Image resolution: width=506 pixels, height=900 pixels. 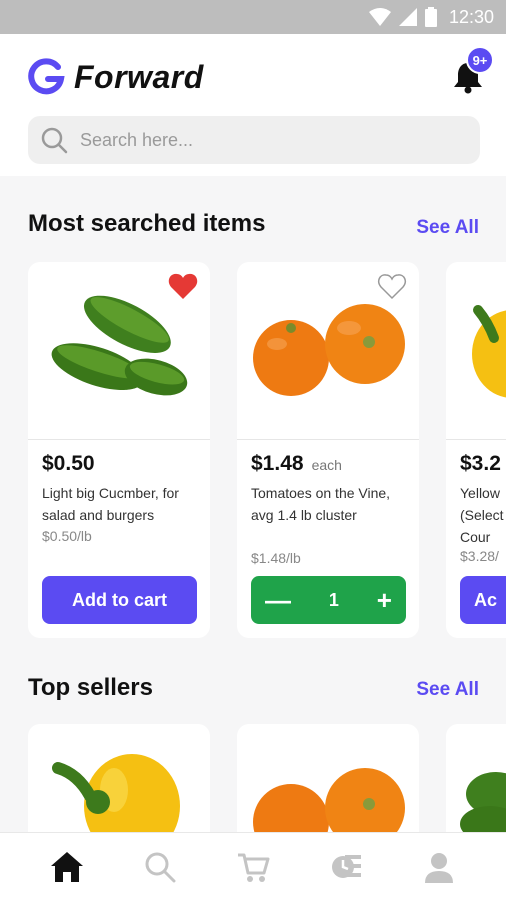 I want to click on product-unit-price: $3.28/, so click(x=479, y=556).